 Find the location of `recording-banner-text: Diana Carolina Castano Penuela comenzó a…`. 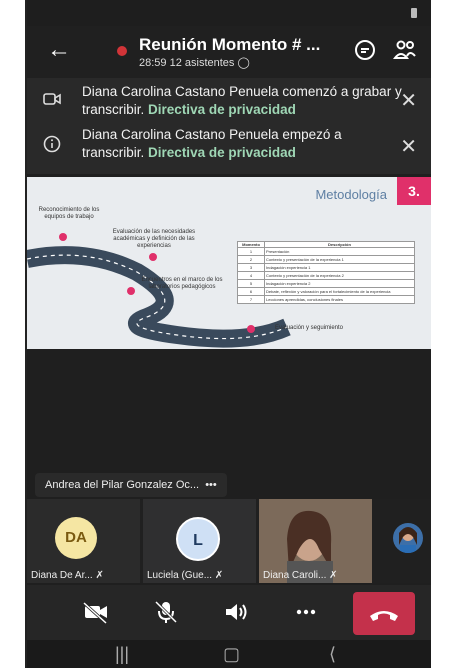

recording-banner-text: Diana Carolina Castano Penuela comenzó a… is located at coordinates (242, 101).